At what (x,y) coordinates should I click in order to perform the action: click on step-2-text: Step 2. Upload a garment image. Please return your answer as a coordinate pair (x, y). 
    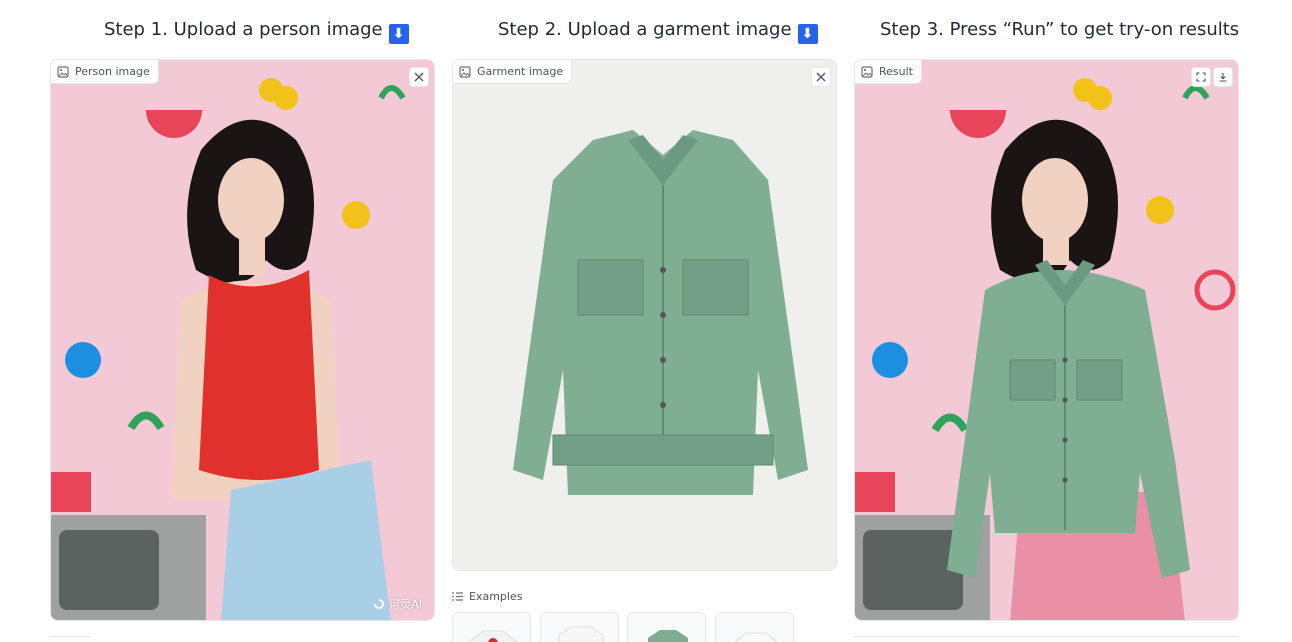
    Looking at the image, I should click on (645, 29).